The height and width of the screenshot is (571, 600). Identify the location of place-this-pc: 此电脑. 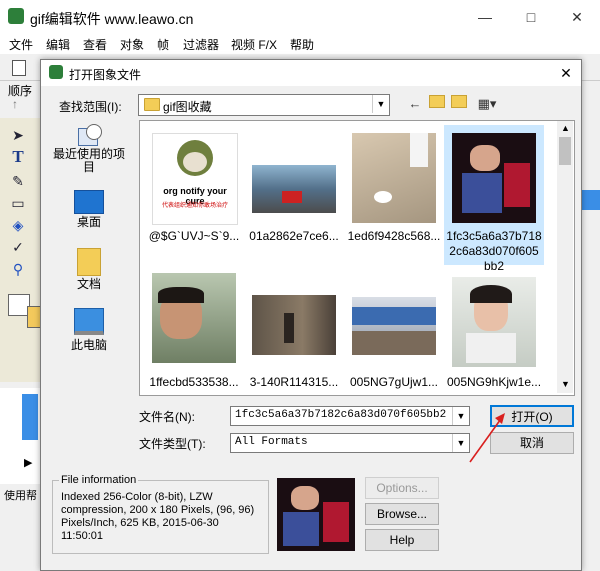
(89, 330).